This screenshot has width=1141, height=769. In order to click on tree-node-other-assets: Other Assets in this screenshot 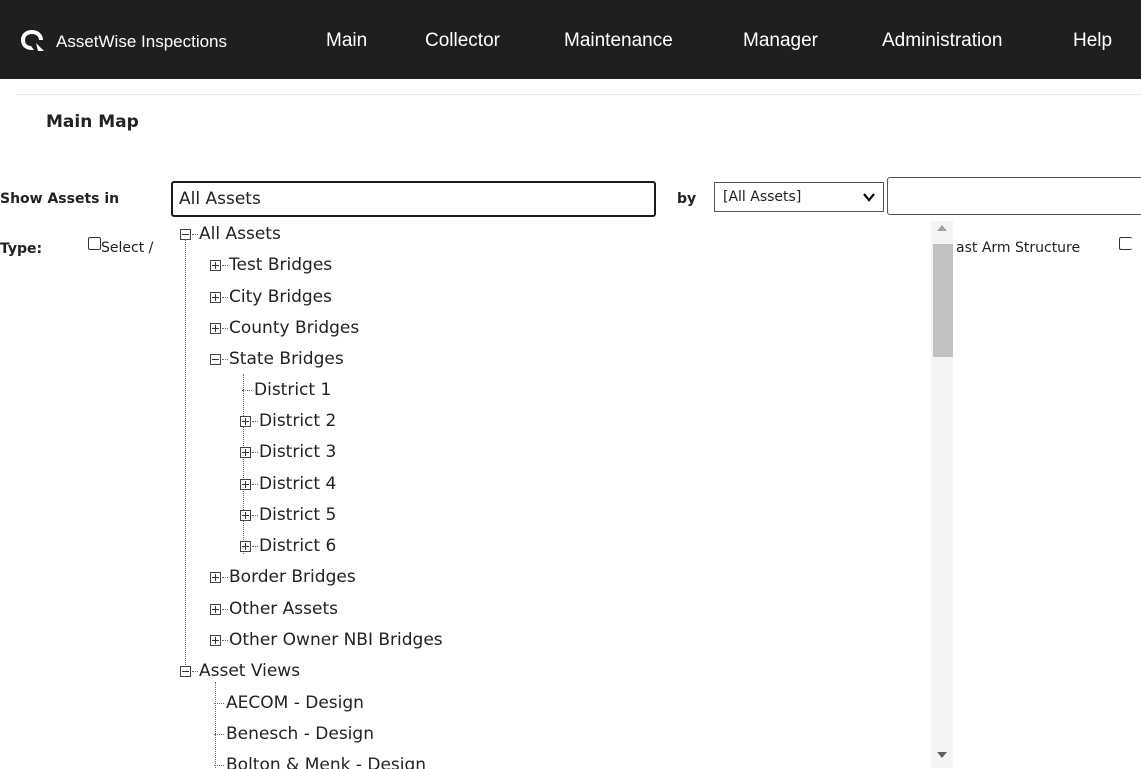, I will do `click(274, 609)`.